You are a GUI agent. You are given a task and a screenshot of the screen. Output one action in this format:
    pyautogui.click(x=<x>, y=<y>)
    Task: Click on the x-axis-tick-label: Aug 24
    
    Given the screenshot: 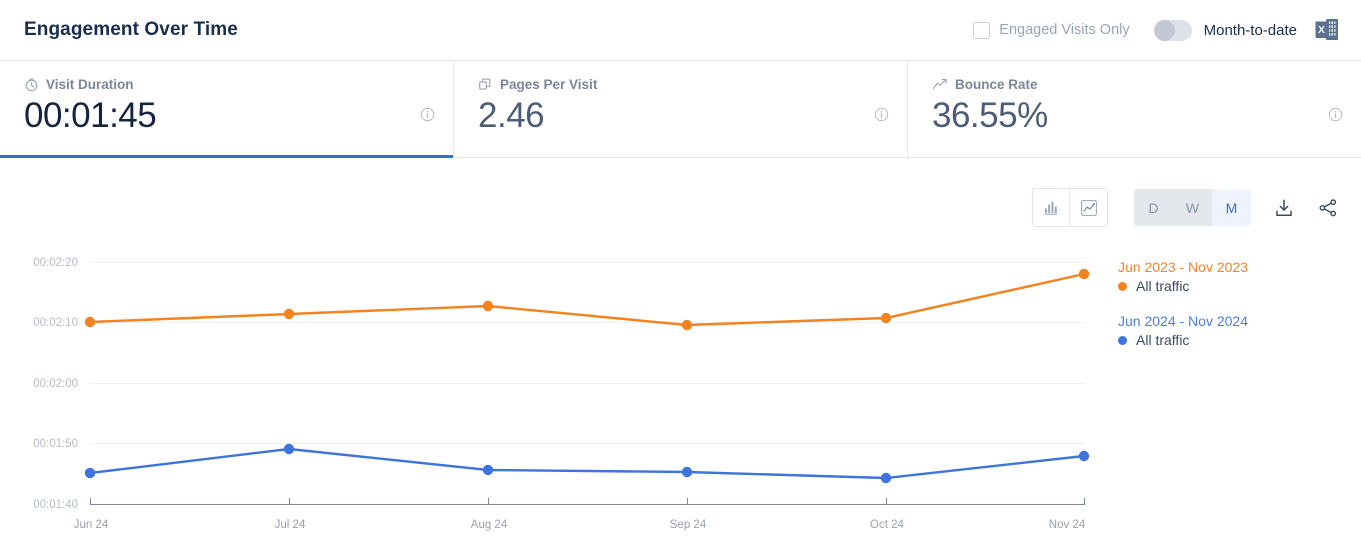 What is the action you would take?
    pyautogui.click(x=489, y=525)
    